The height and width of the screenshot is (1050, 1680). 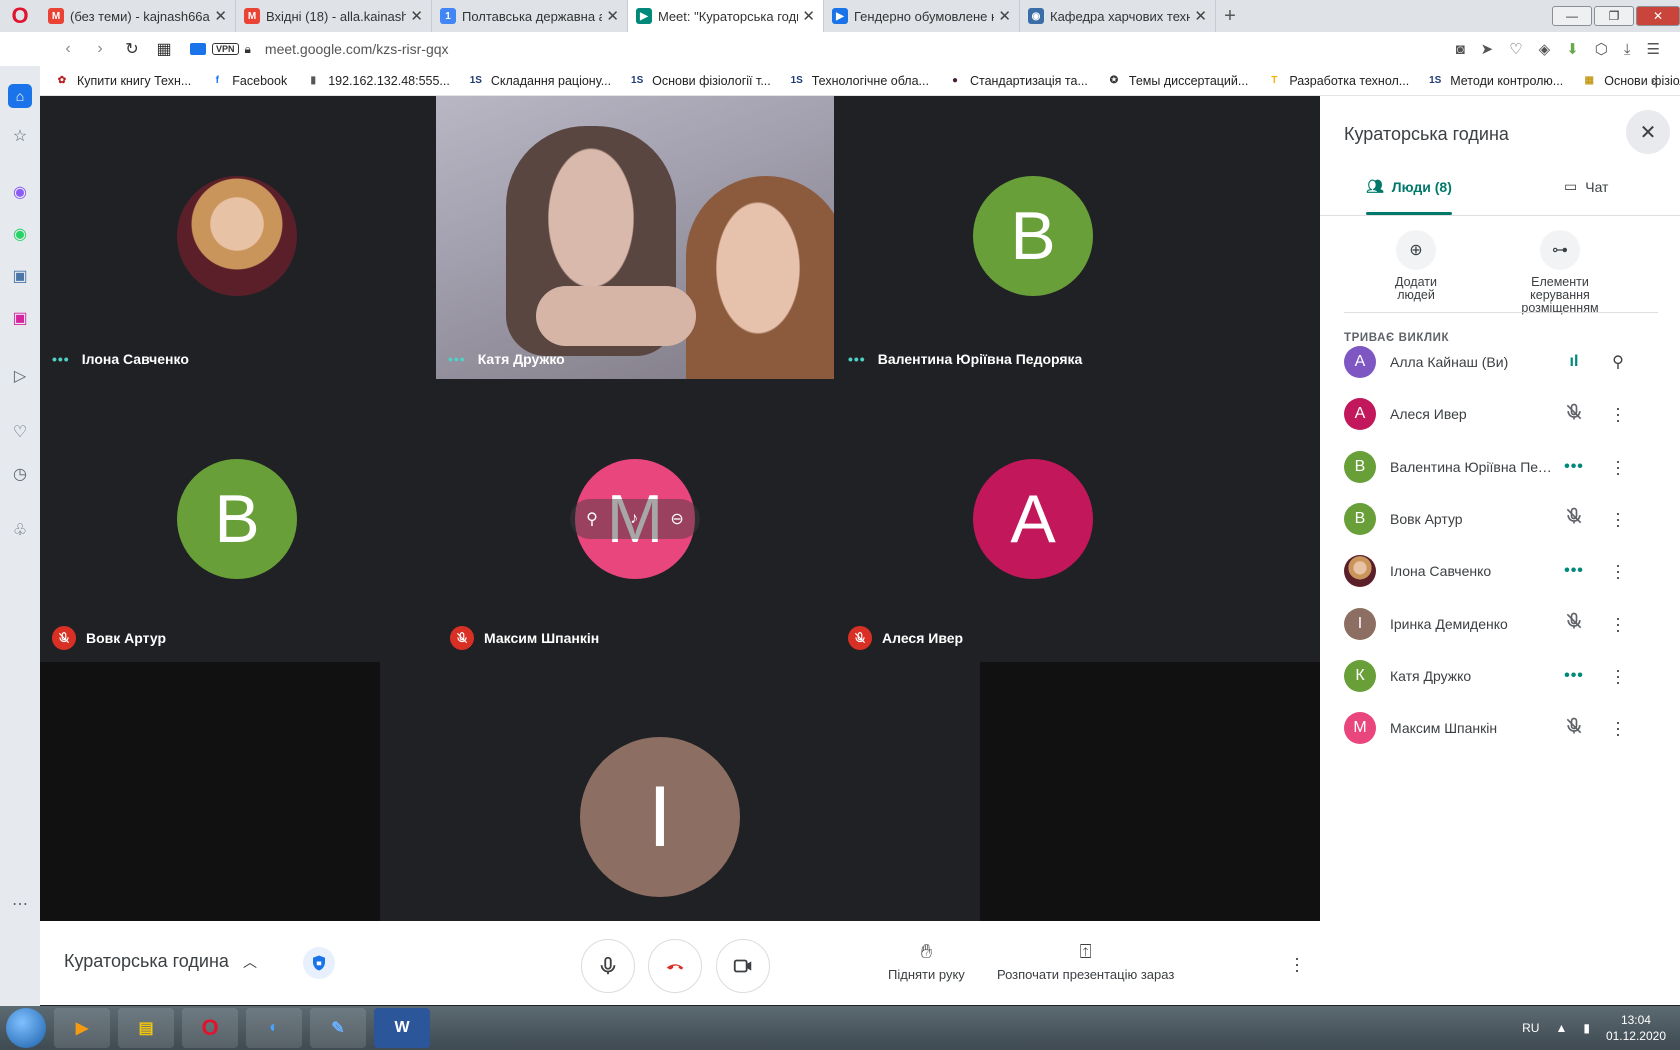 I want to click on browser-tab: M Вхідні (18) - alla.kainash@p✕, so click(x=334, y=16).